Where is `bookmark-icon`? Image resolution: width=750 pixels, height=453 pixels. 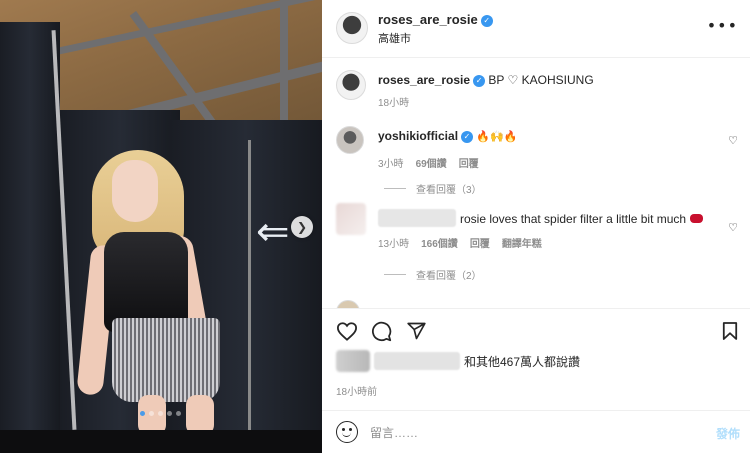 bookmark-icon is located at coordinates (730, 331).